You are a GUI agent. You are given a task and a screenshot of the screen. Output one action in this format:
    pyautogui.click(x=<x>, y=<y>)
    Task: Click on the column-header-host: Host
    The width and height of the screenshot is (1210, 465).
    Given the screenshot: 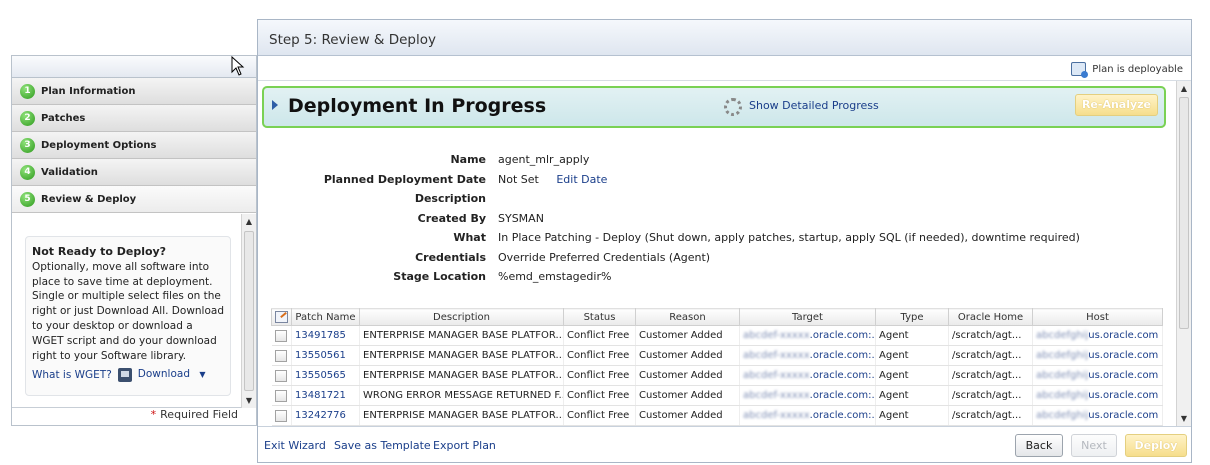 What is the action you would take?
    pyautogui.click(x=1097, y=317)
    